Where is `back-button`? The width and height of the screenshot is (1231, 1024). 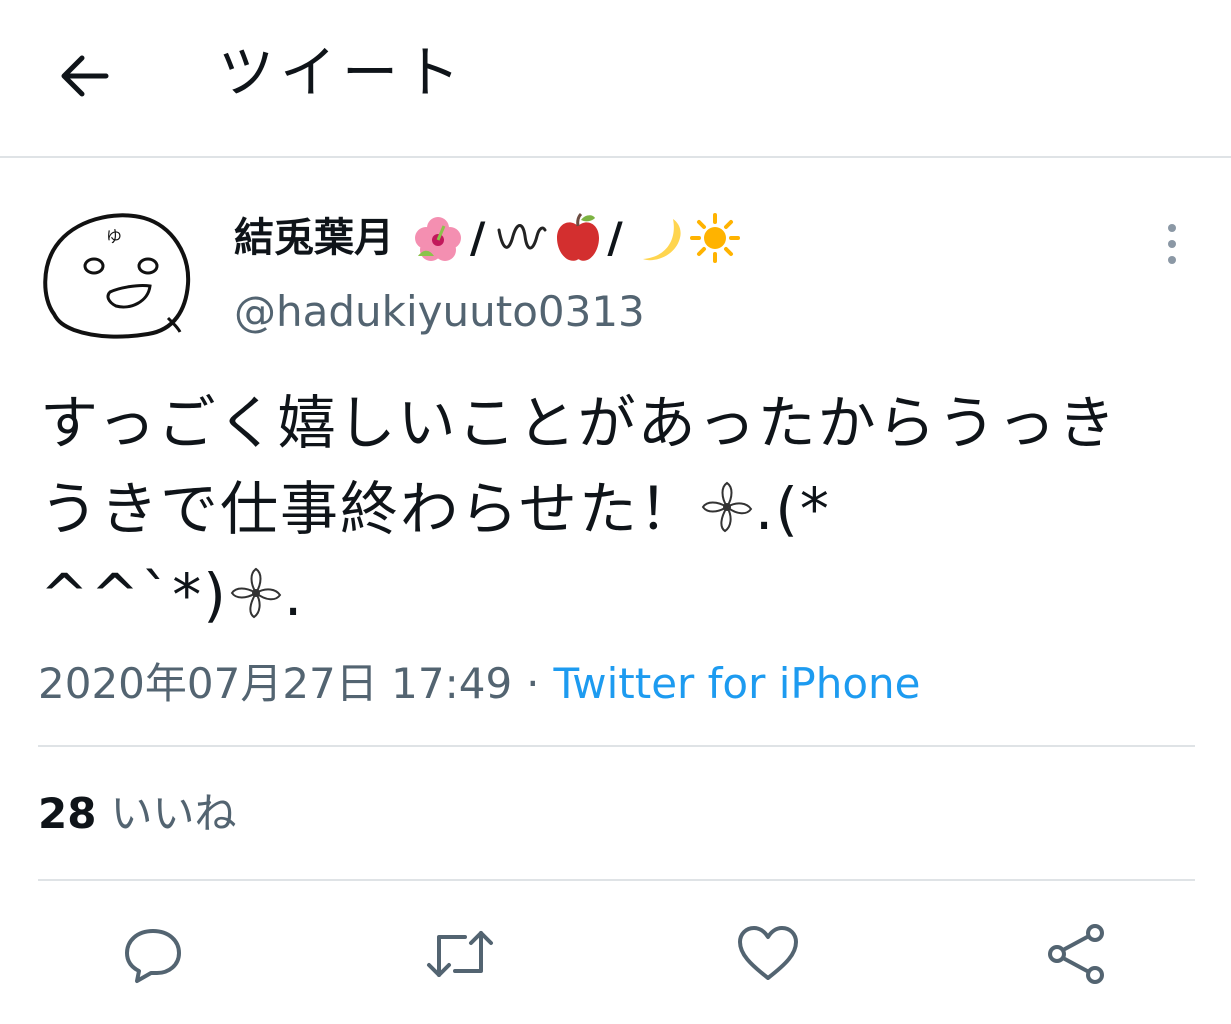
back-button is located at coordinates (84, 76).